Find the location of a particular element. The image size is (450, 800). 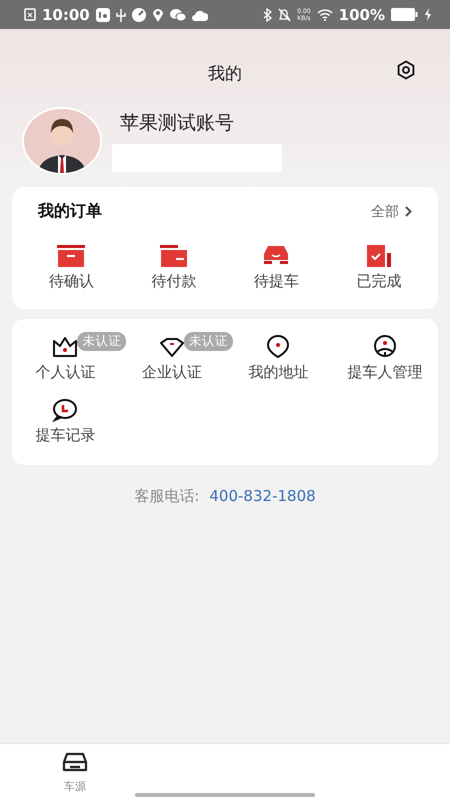

view-all-link: 全部 is located at coordinates (385, 211).